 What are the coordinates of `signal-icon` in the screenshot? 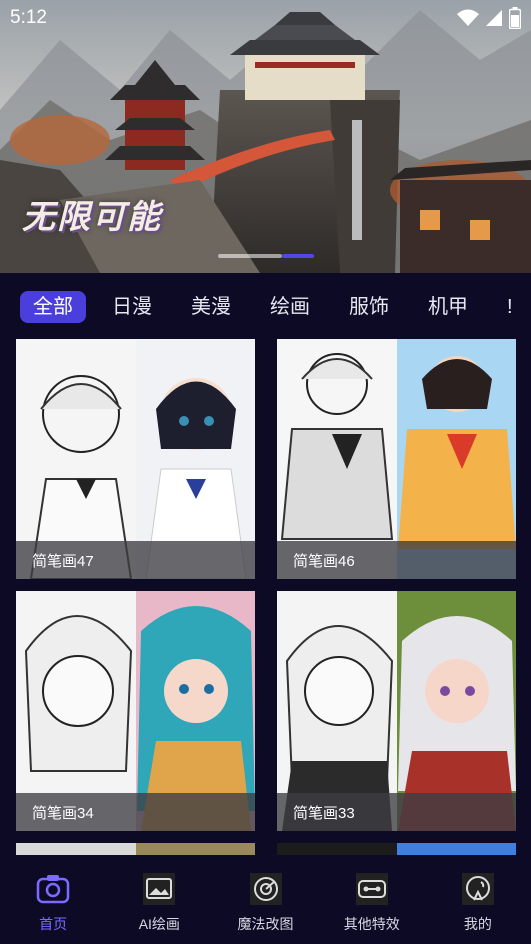 It's located at (494, 18).